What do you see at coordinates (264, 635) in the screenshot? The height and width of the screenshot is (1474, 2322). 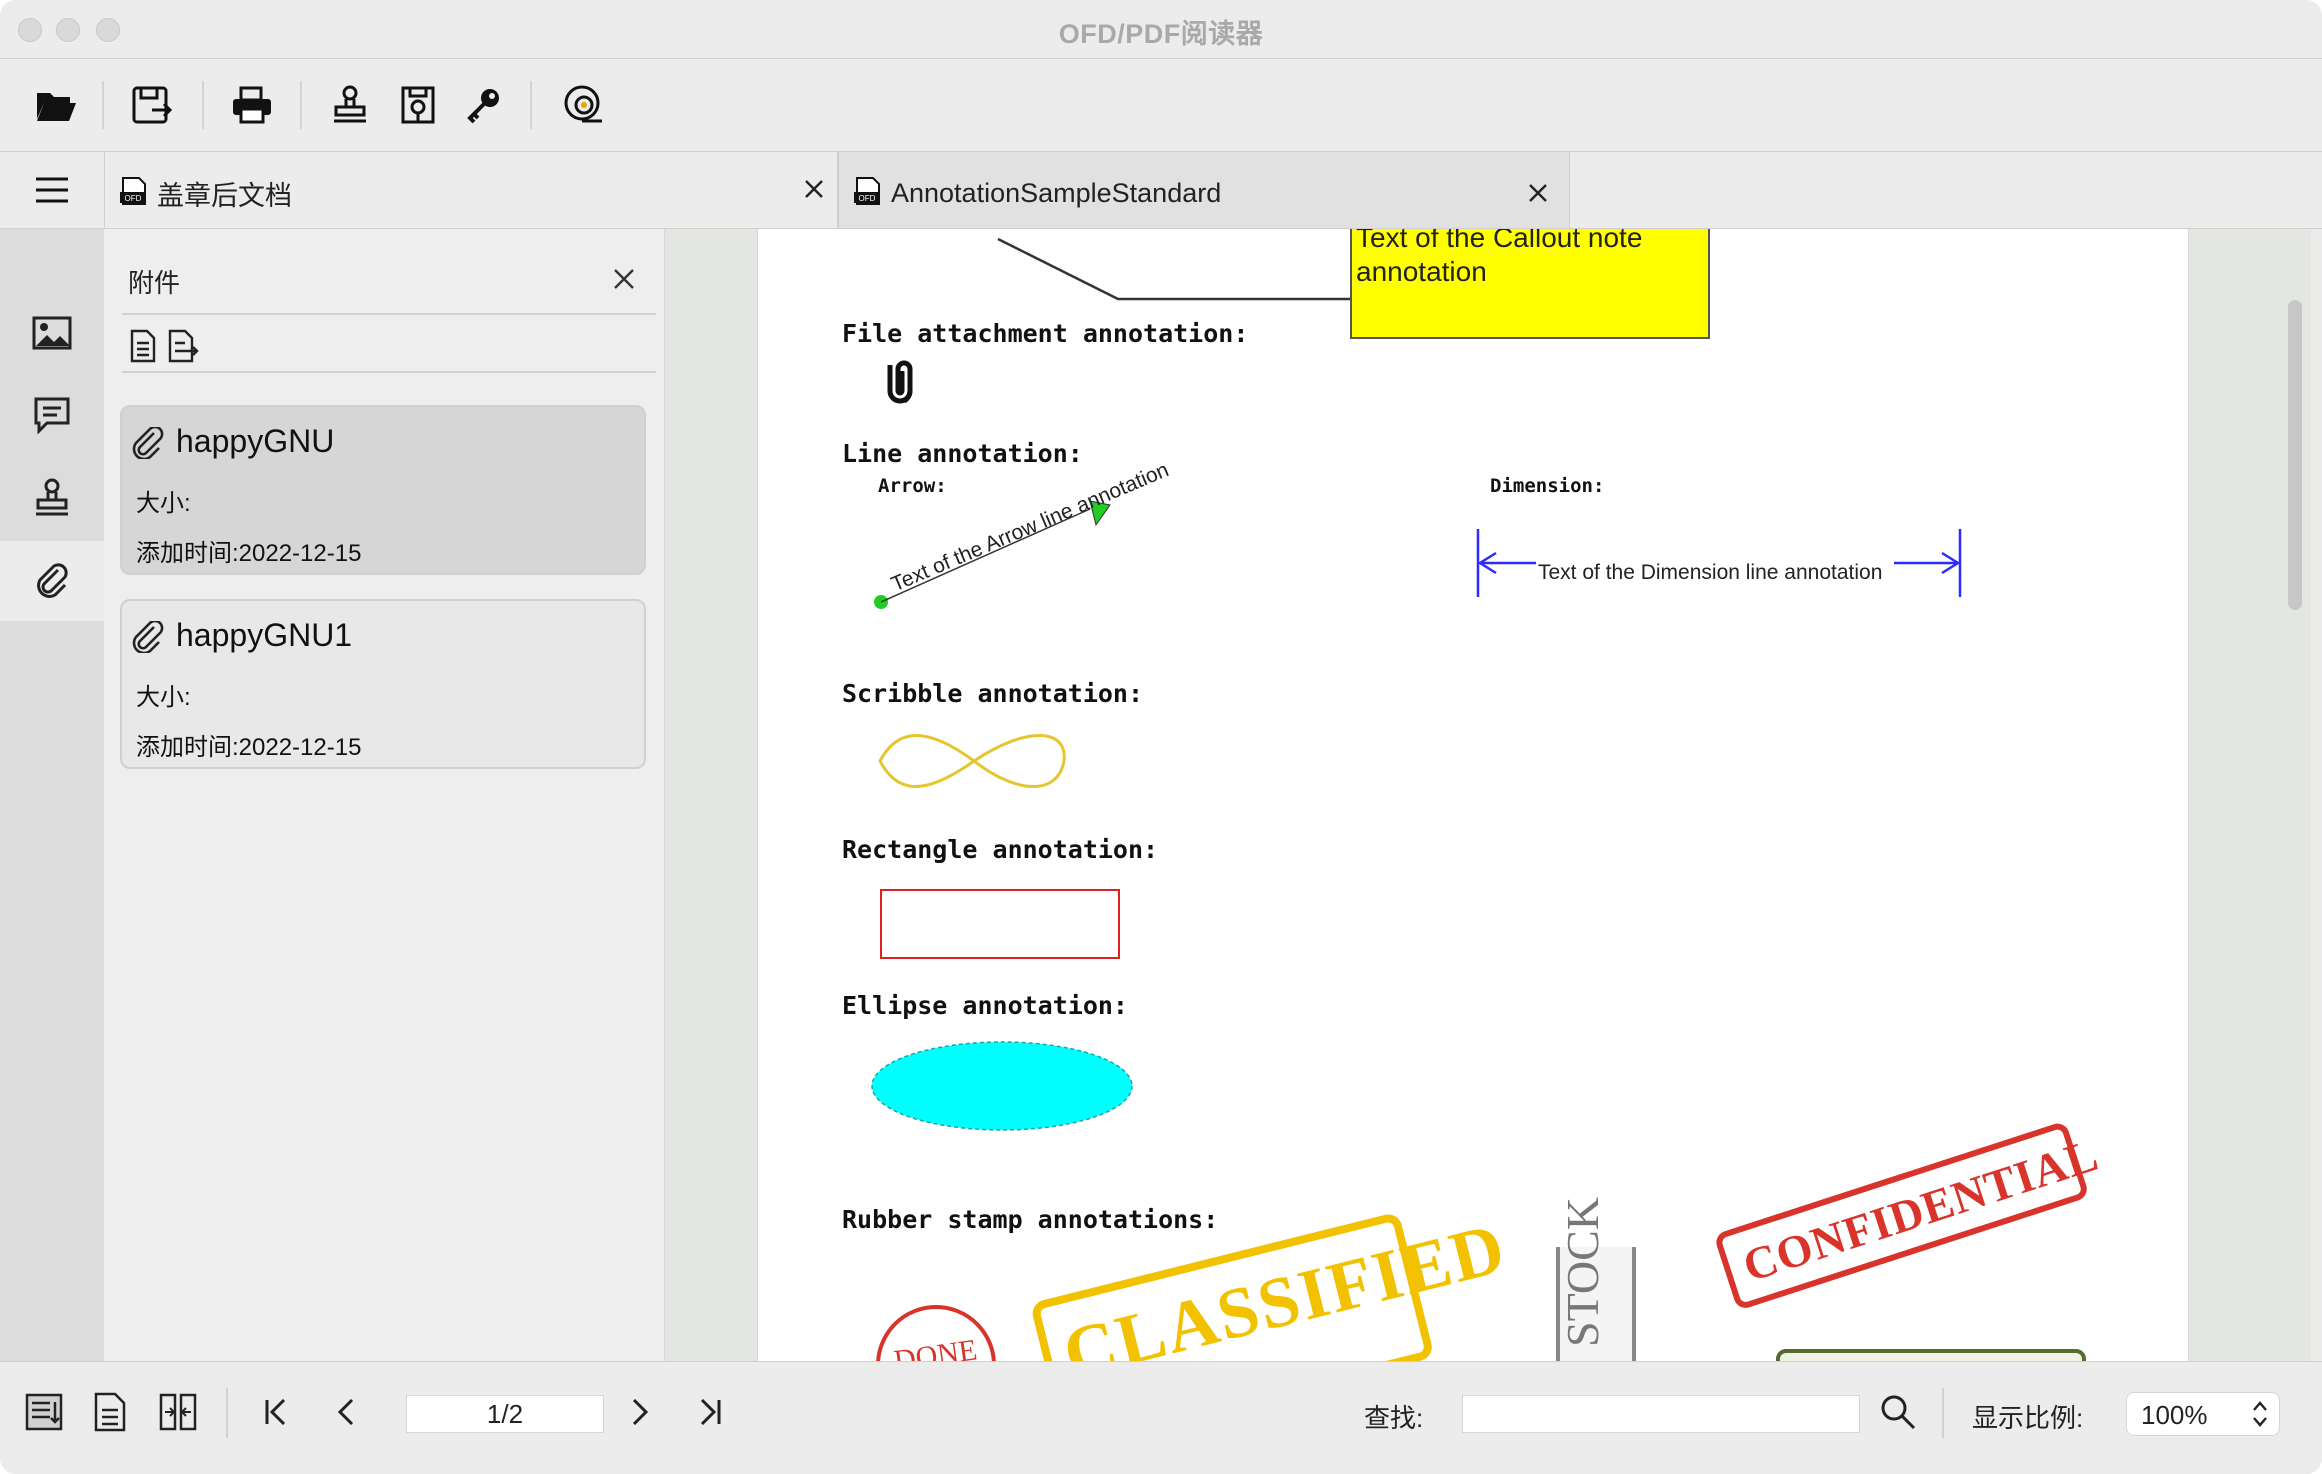 I see `attachment-name: happyGNU1` at bounding box center [264, 635].